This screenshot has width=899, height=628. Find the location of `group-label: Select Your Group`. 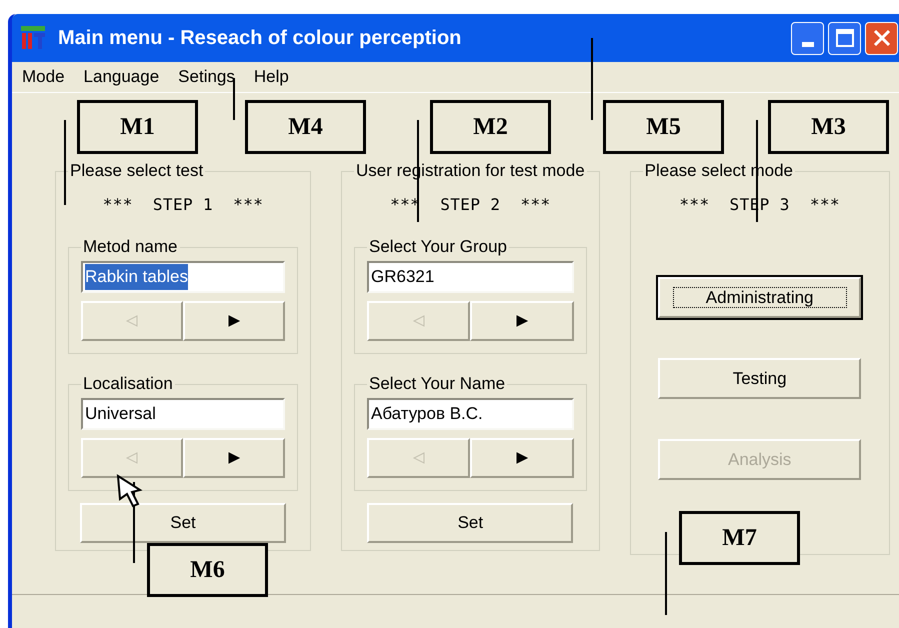

group-label: Select Your Group is located at coordinates (438, 247).